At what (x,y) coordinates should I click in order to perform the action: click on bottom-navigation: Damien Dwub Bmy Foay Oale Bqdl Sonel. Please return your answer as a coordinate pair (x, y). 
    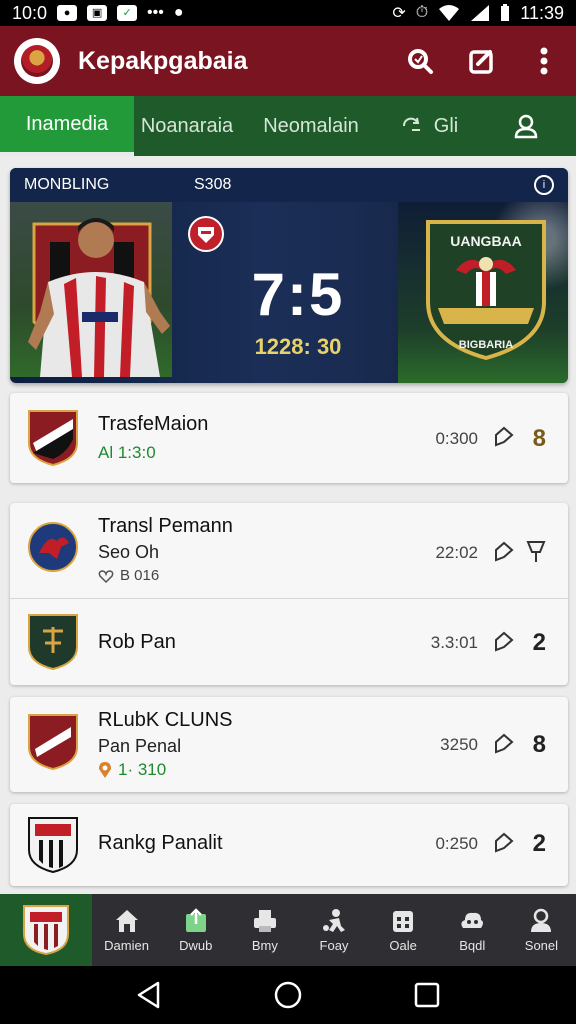
    Looking at the image, I should click on (288, 930).